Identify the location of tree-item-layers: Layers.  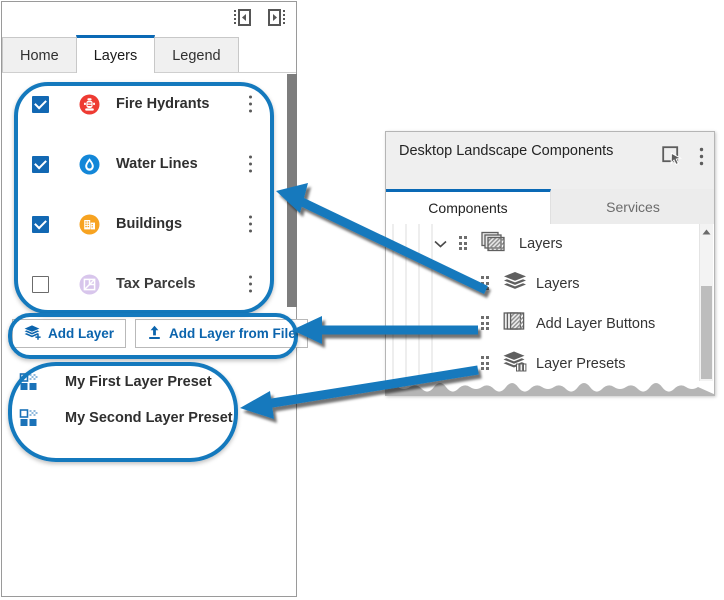
(550, 284).